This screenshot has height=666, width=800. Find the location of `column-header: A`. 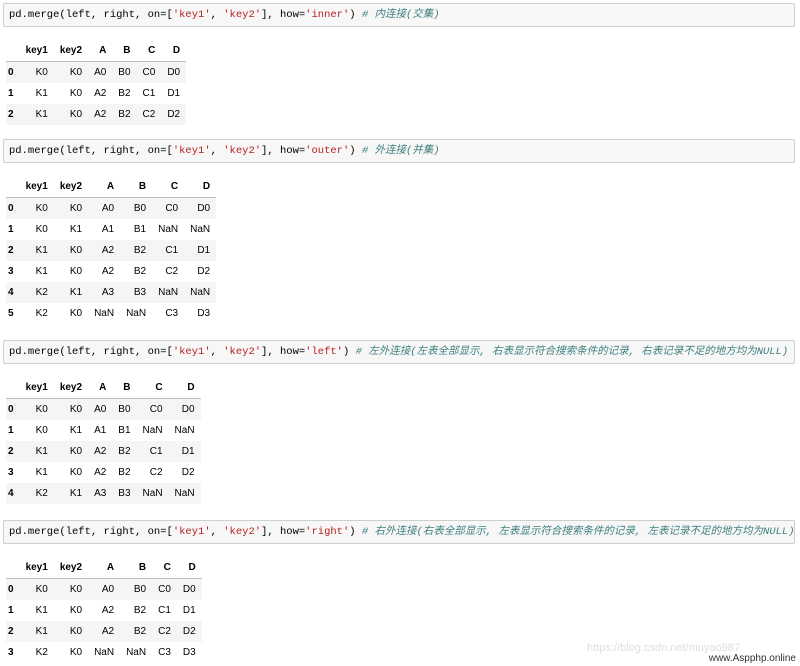

column-header: A is located at coordinates (100, 388).